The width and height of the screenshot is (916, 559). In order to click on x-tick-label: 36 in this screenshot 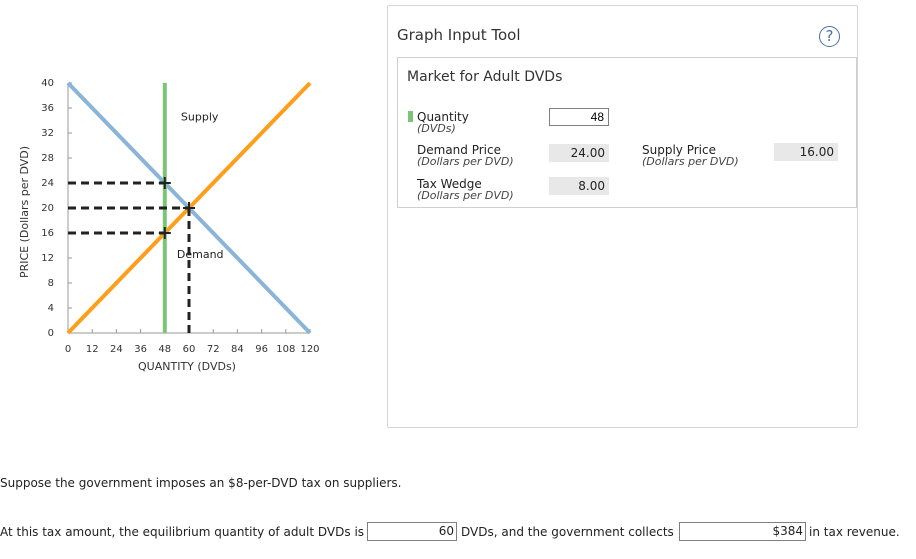, I will do `click(140, 349)`.